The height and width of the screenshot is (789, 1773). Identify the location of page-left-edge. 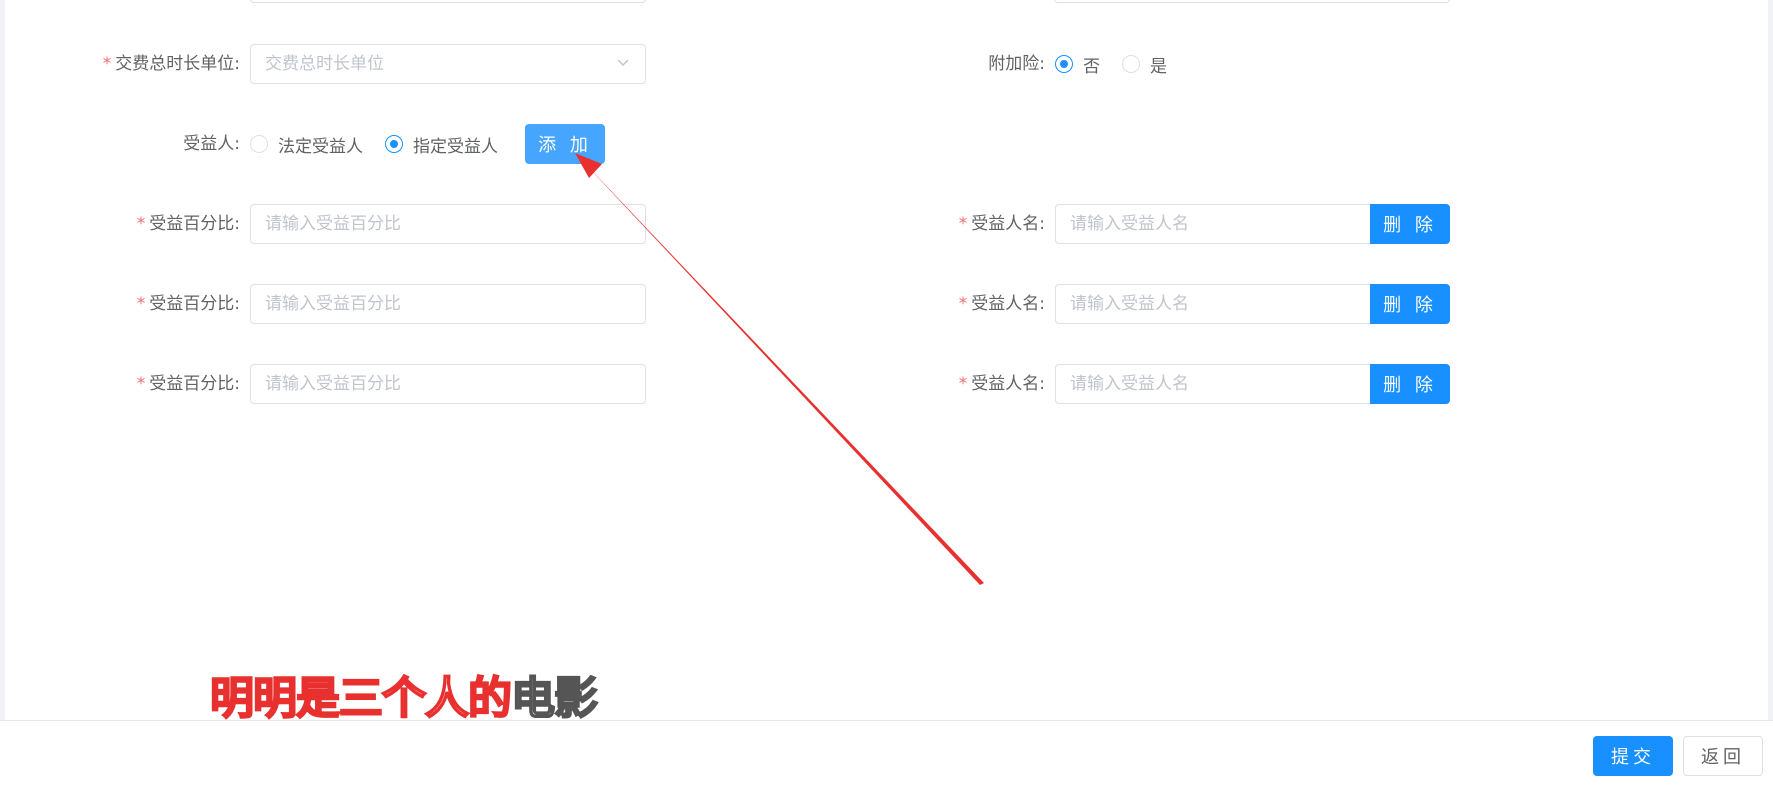
(2, 360).